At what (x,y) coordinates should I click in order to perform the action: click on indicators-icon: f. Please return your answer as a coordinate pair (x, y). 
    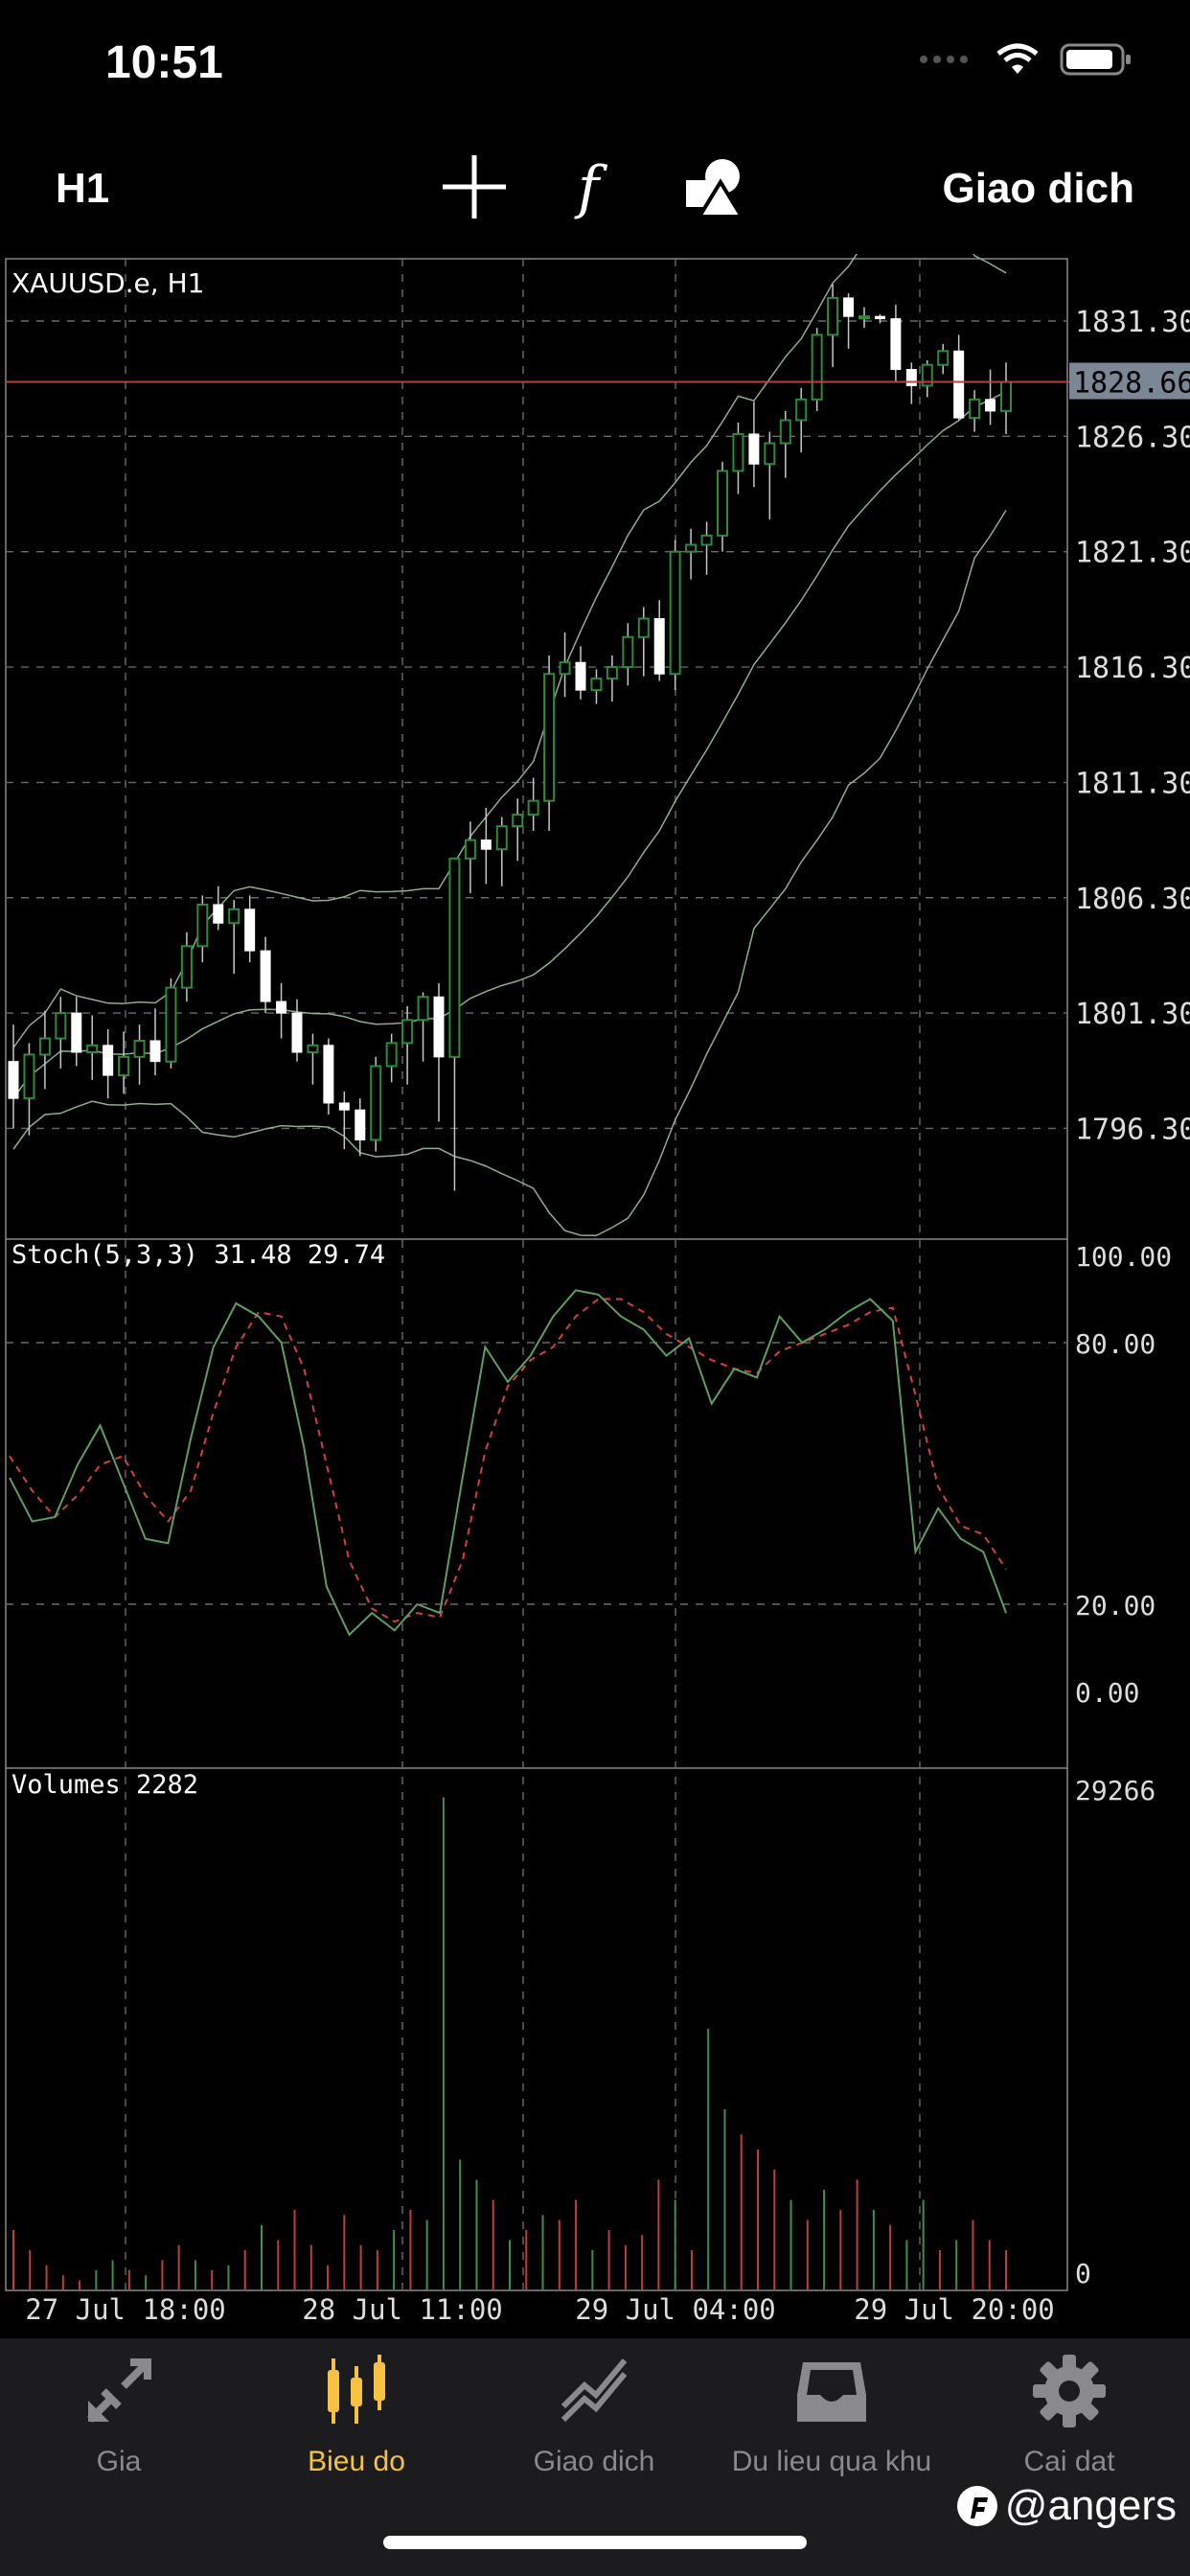
    Looking at the image, I should click on (594, 186).